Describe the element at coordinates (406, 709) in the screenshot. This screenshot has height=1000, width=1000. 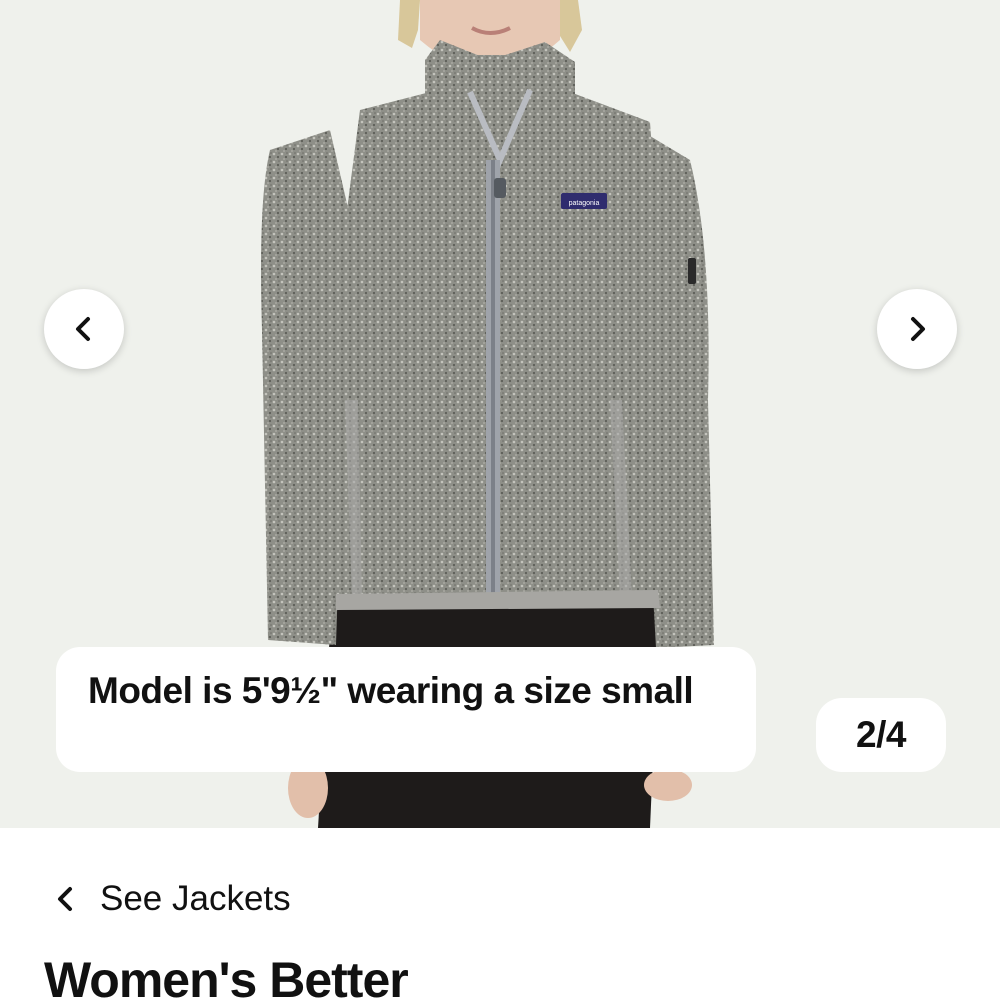
I see `image-caption: Model is 5'9½" wearing a size small` at that location.